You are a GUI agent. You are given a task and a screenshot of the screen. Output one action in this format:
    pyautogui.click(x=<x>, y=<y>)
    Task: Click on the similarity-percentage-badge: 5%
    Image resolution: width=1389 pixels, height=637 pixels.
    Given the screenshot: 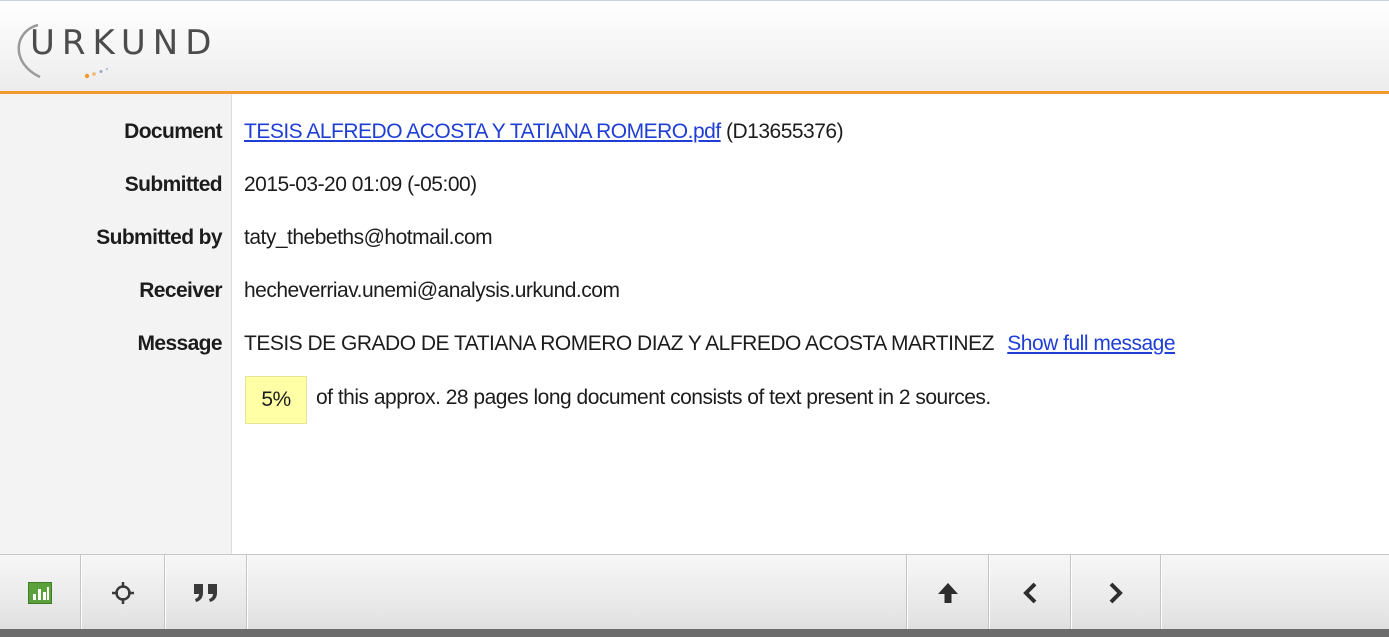 What is the action you would take?
    pyautogui.click(x=276, y=400)
    